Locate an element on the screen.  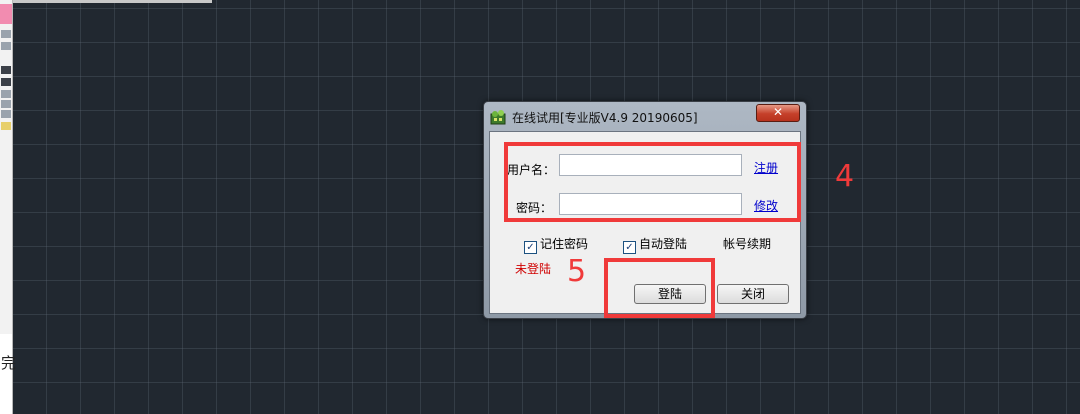
remember-password-label: 记住密码 is located at coordinates (564, 244).